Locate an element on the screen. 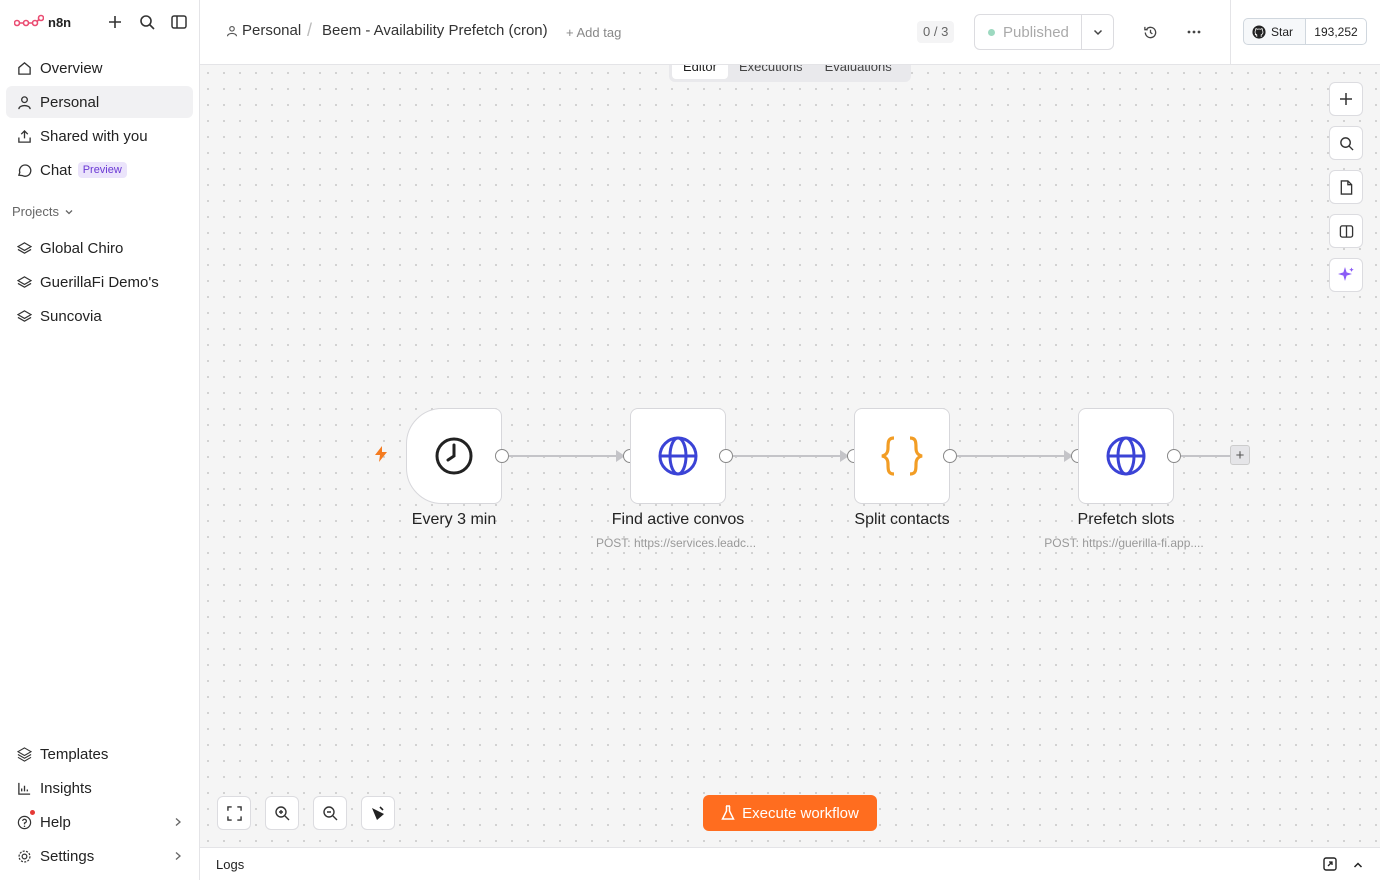 This screenshot has height=880, width=1380. zoom-out-icon is located at coordinates (330, 813).